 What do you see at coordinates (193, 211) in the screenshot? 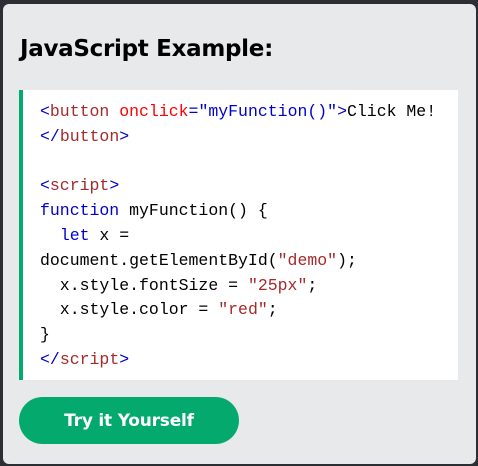
I see `code-token: myFunction() {` at bounding box center [193, 211].